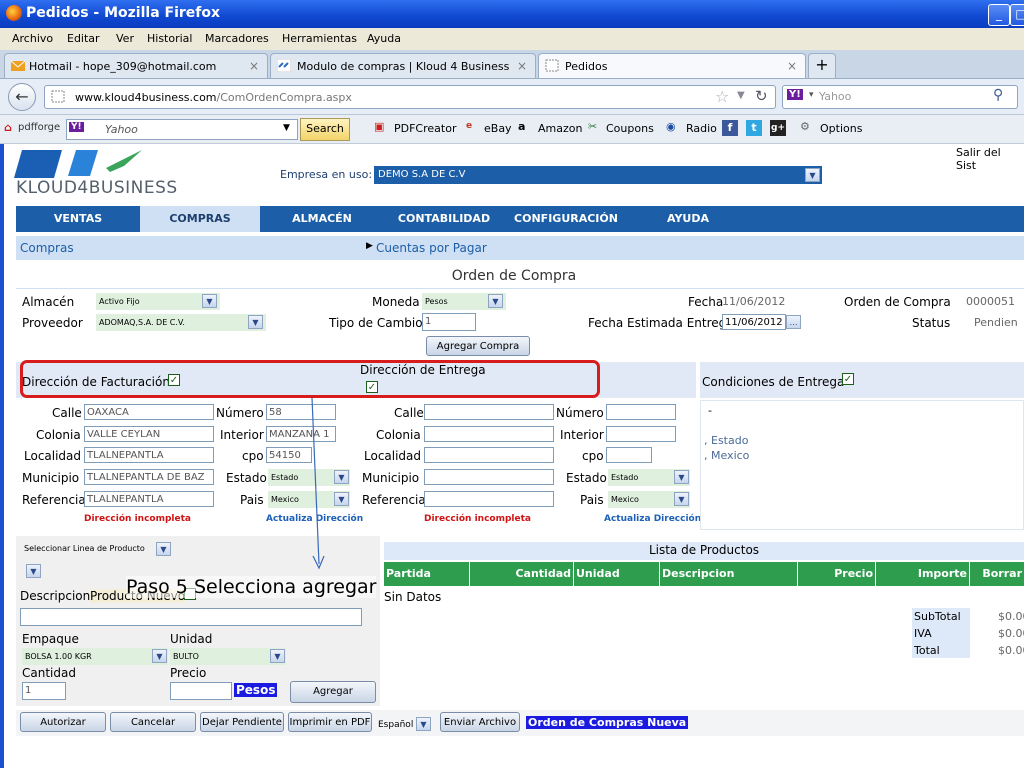  Describe the element at coordinates (149, 434) in the screenshot. I see `colonia-input: VALLE CEYLAN` at that location.